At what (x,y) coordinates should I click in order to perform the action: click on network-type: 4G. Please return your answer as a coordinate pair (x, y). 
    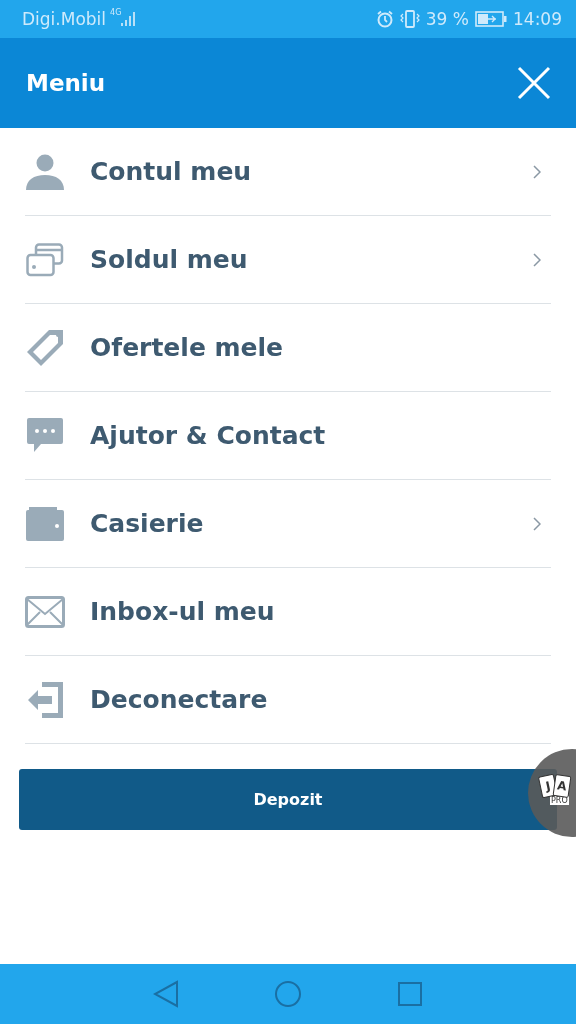
    Looking at the image, I should click on (116, 12).